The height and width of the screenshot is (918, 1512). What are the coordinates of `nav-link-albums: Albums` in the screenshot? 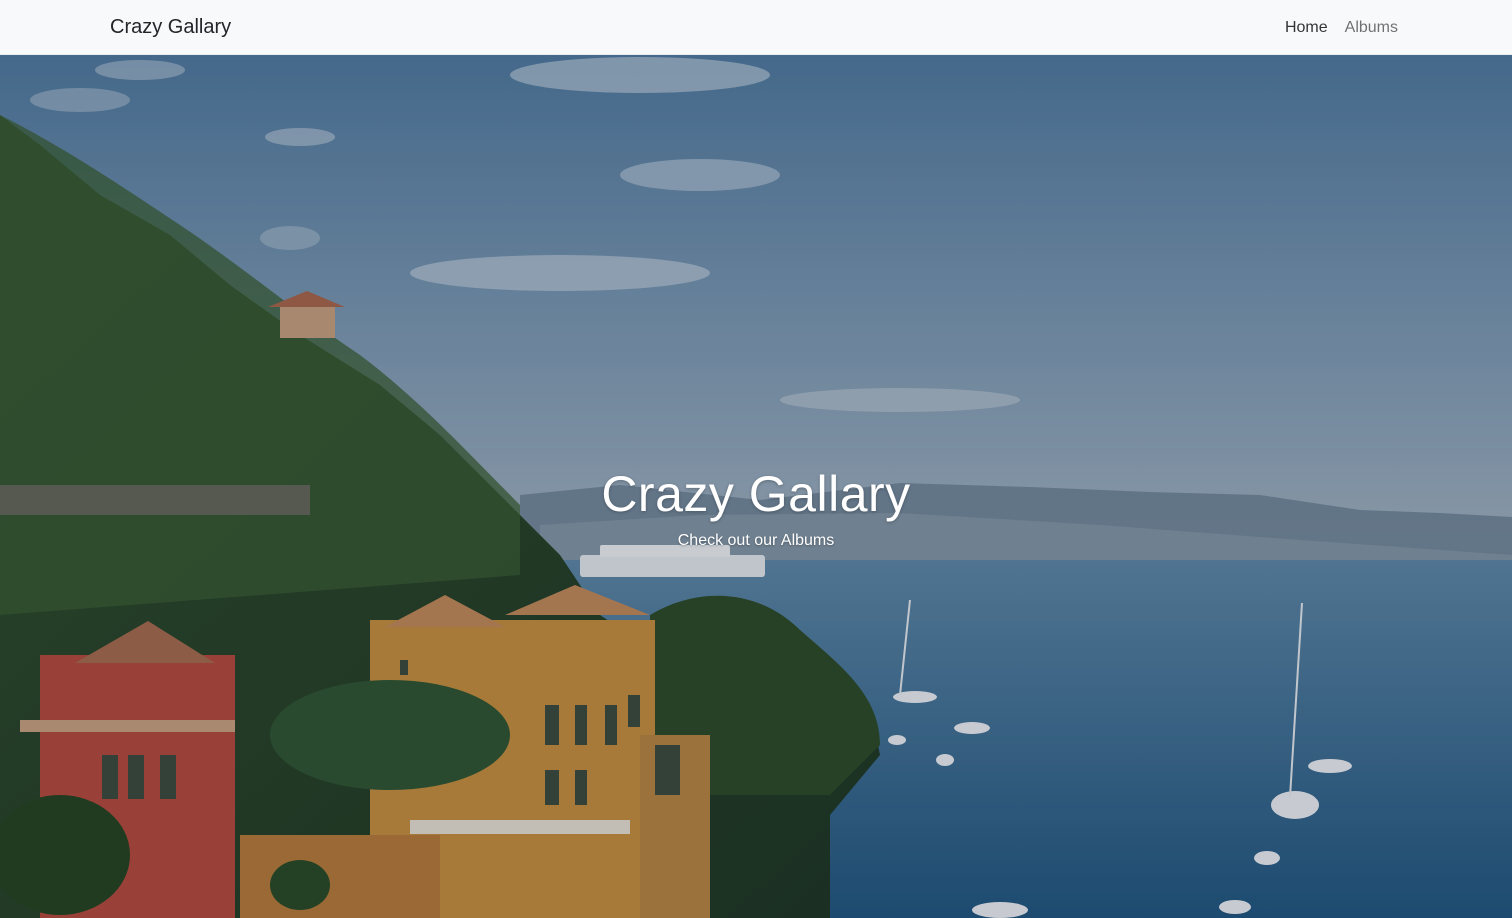 It's located at (1371, 27).